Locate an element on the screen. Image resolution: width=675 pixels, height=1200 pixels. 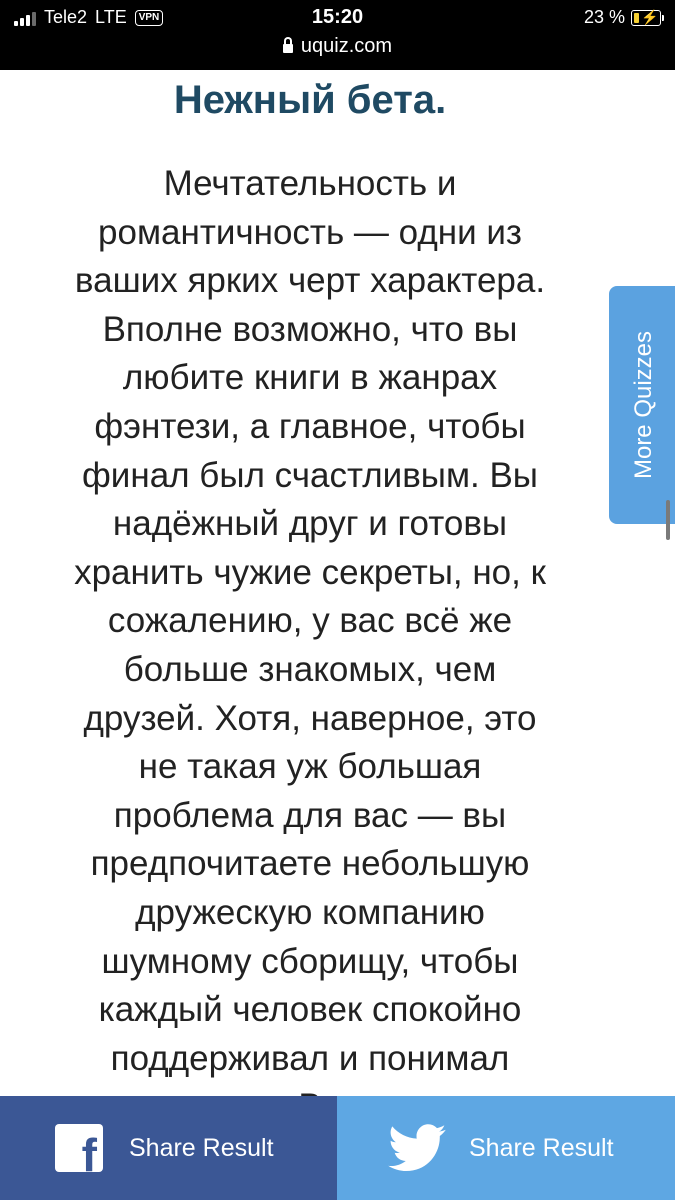
facebook-share-label: Share Result is located at coordinates (201, 1147).